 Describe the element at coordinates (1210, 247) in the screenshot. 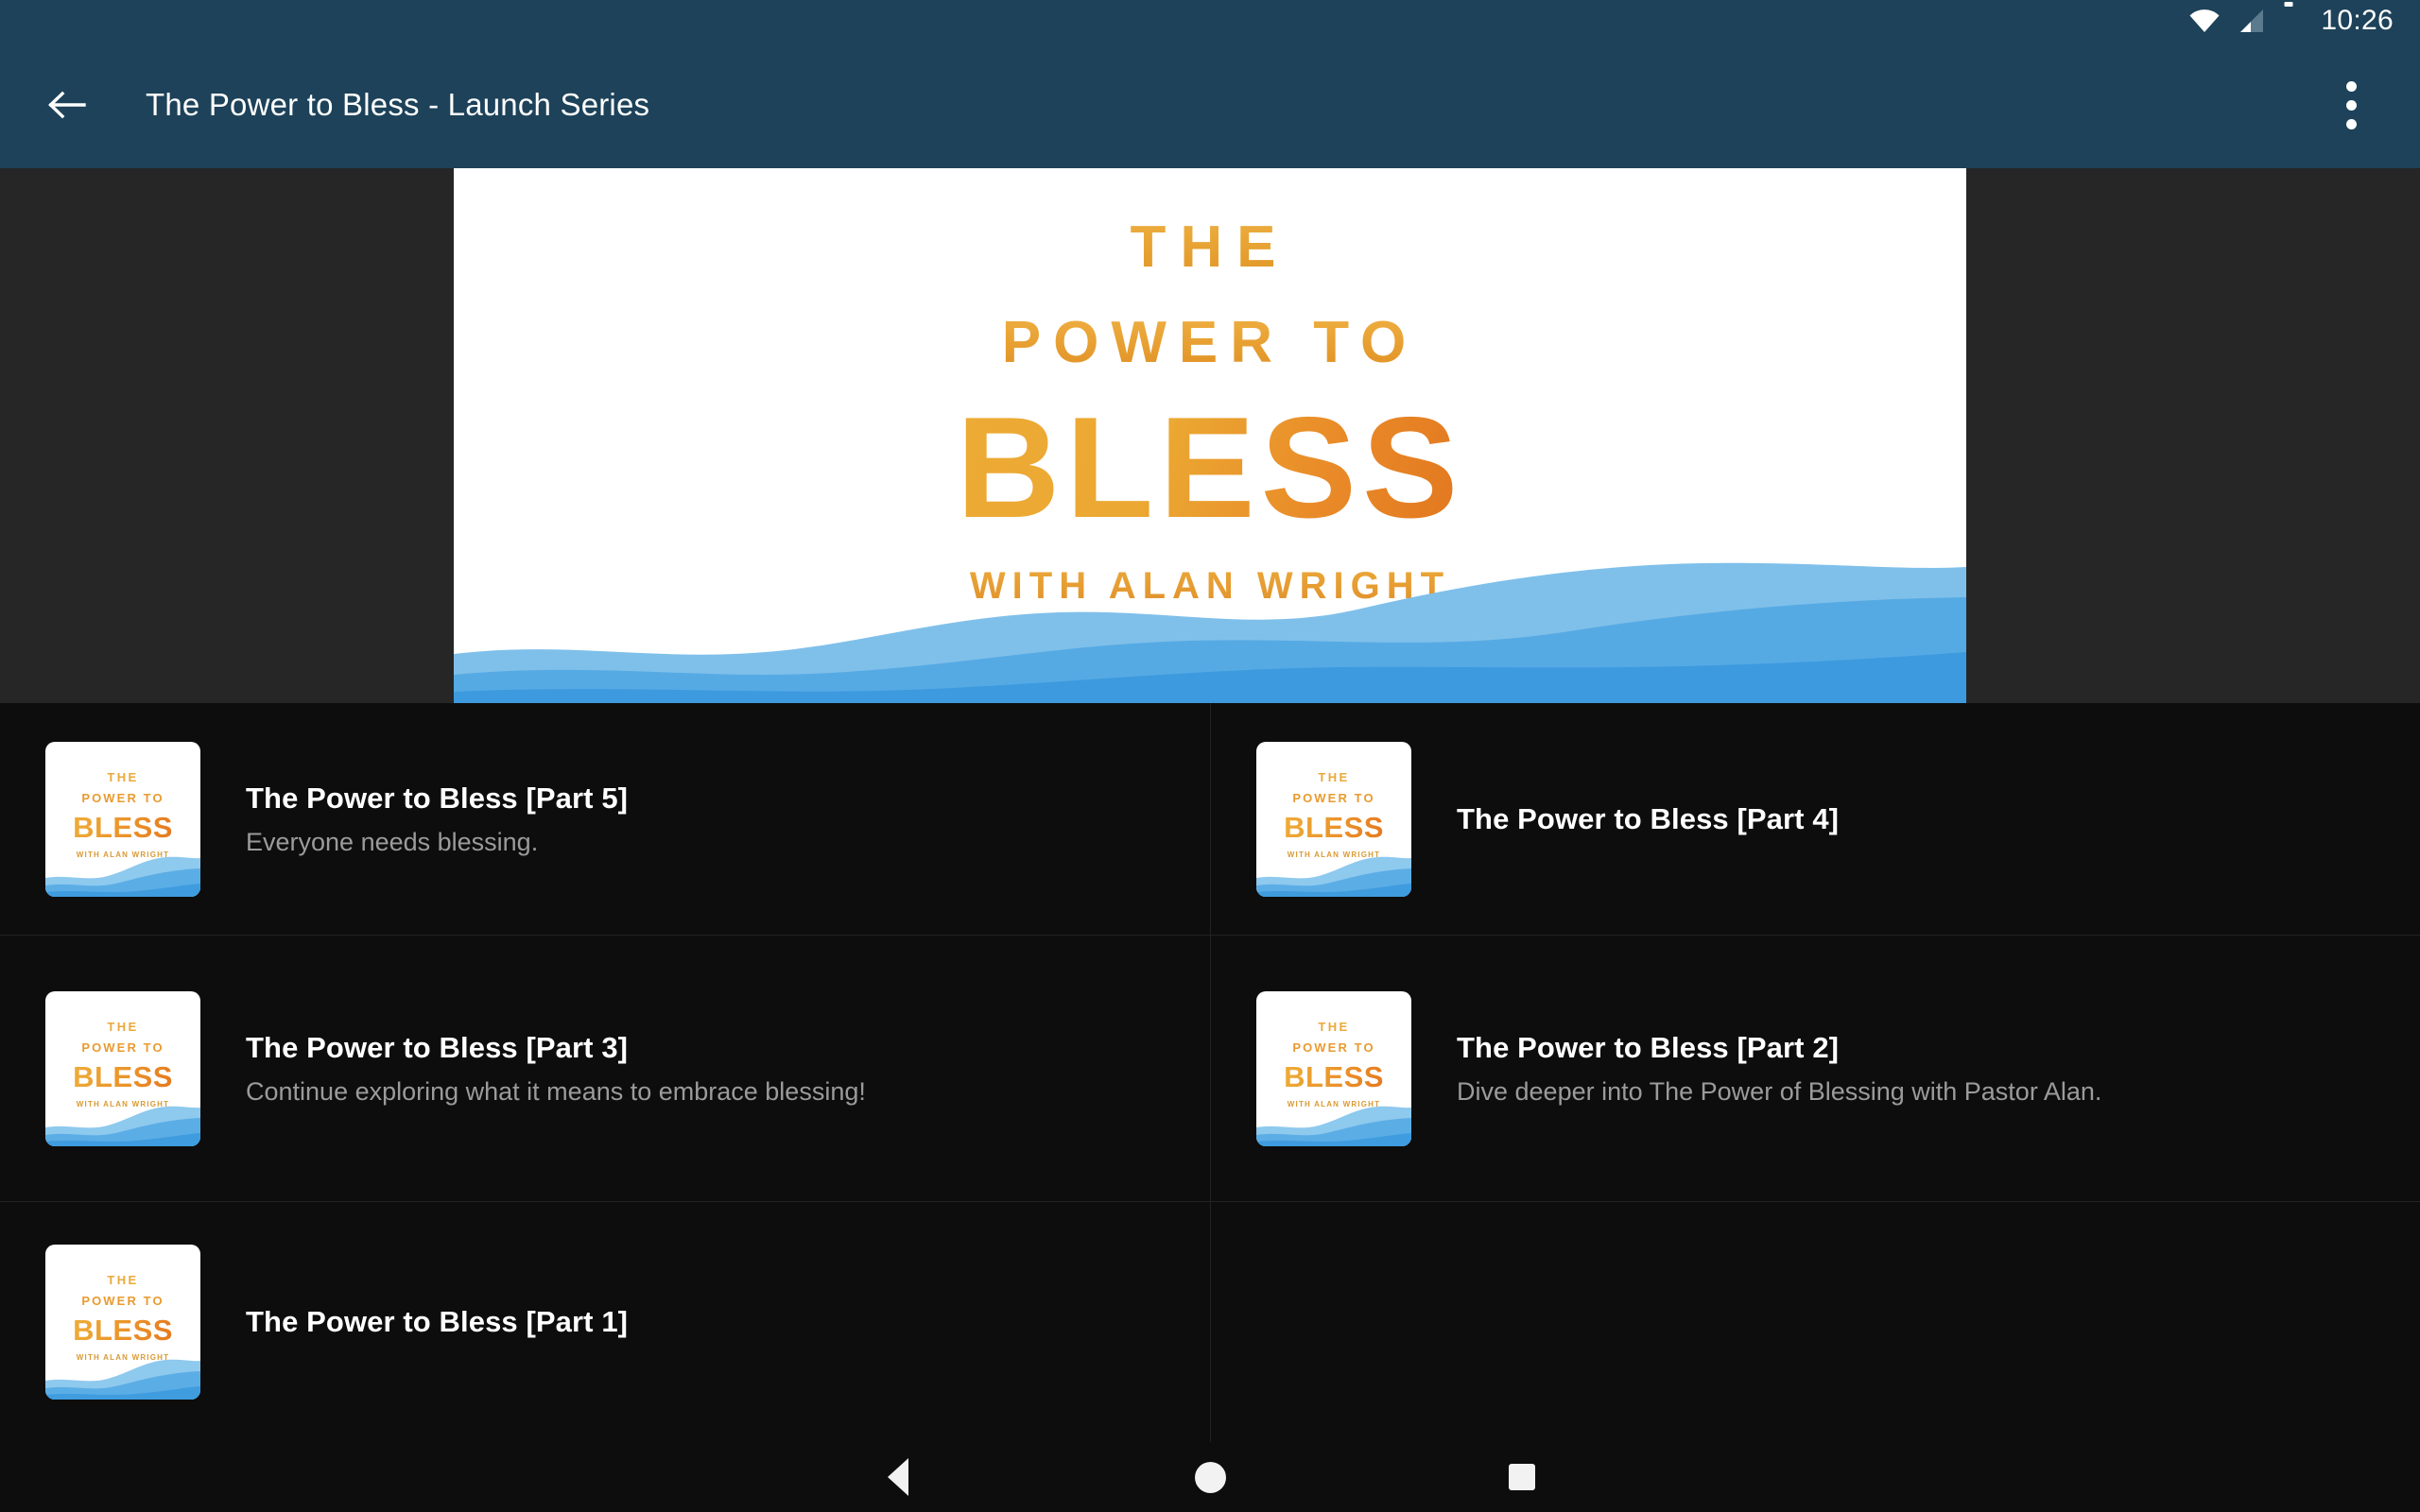

I see `banner-line-the: THE` at that location.